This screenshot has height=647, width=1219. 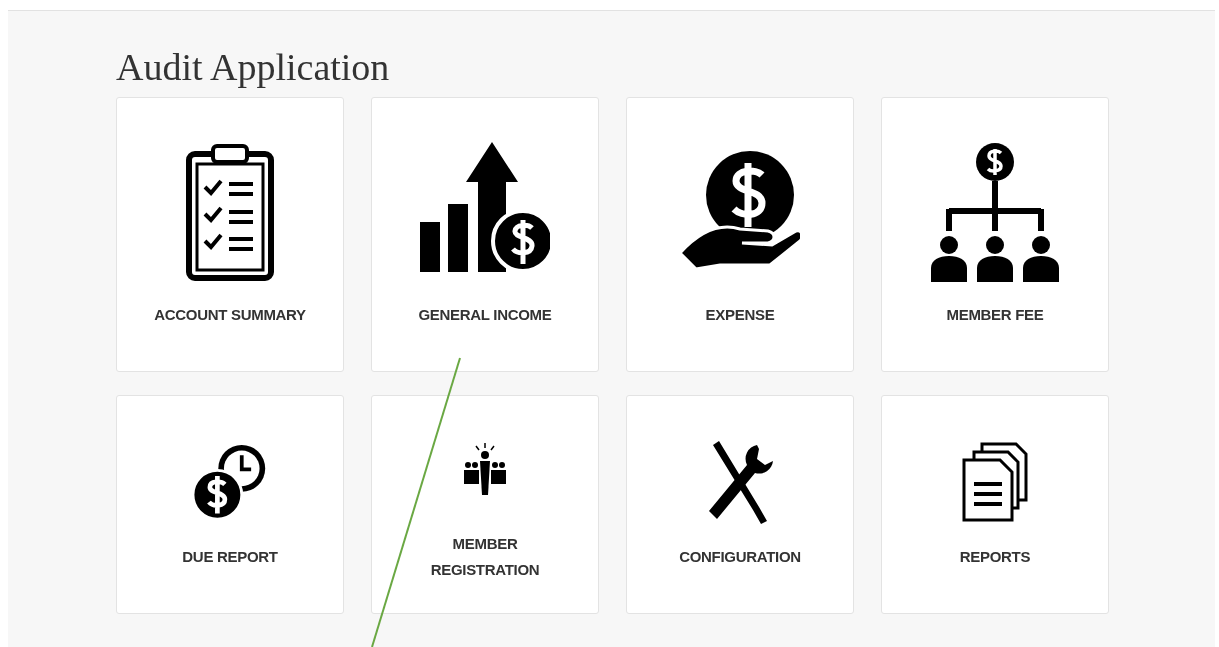 What do you see at coordinates (740, 504) in the screenshot?
I see `menu-tile: CONFIGURATION` at bounding box center [740, 504].